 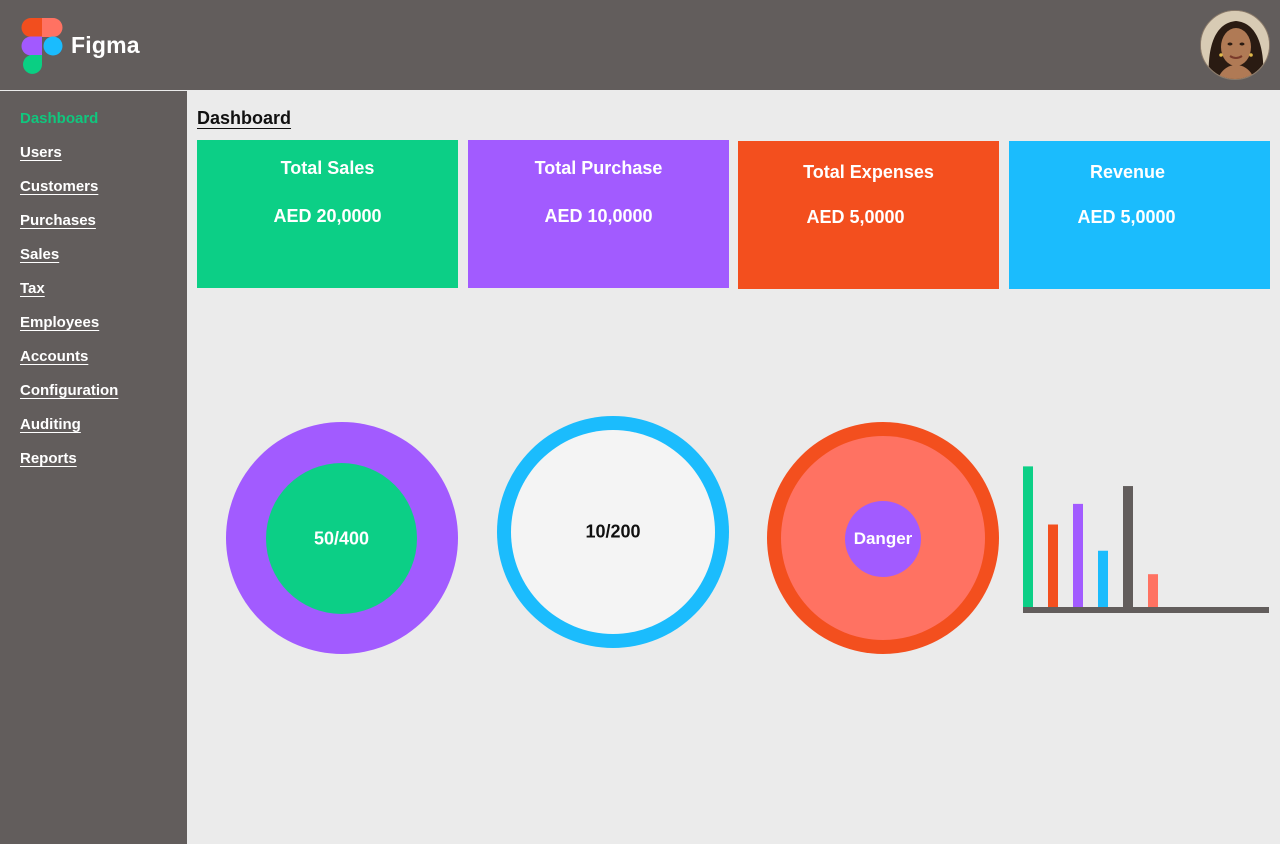 I want to click on sales-gauge-center: 50/400, so click(x=341, y=538).